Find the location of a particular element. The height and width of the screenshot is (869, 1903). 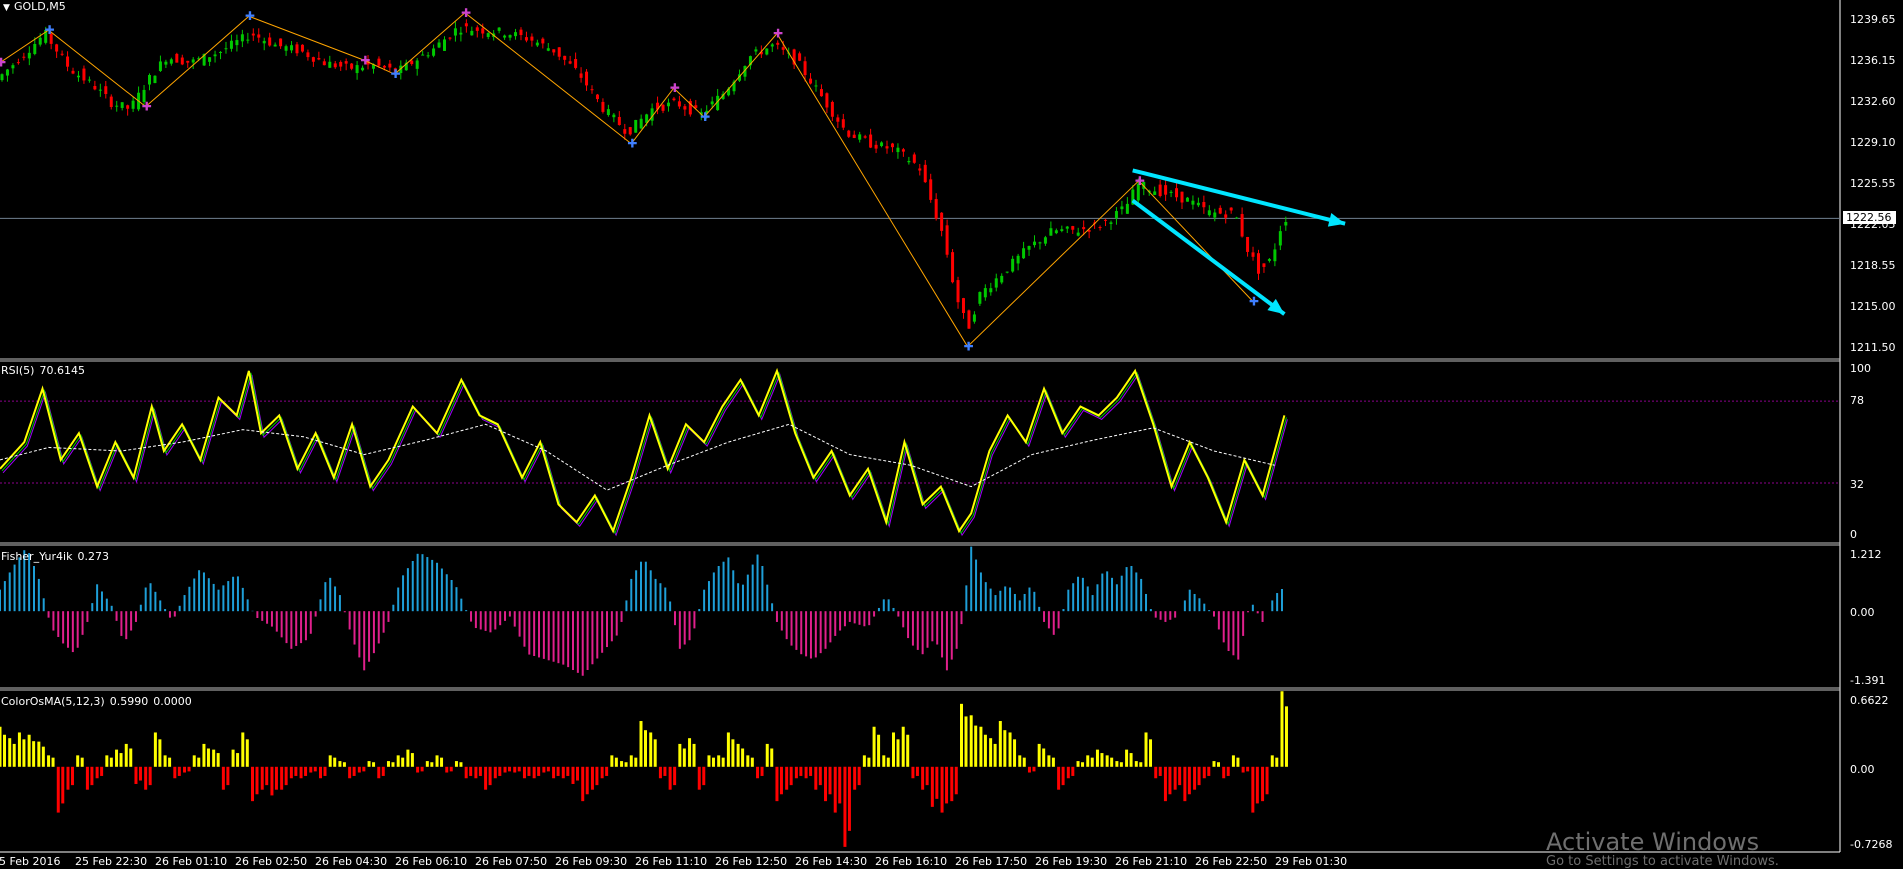

osma-scale-label: 0.00 is located at coordinates (1862, 769).